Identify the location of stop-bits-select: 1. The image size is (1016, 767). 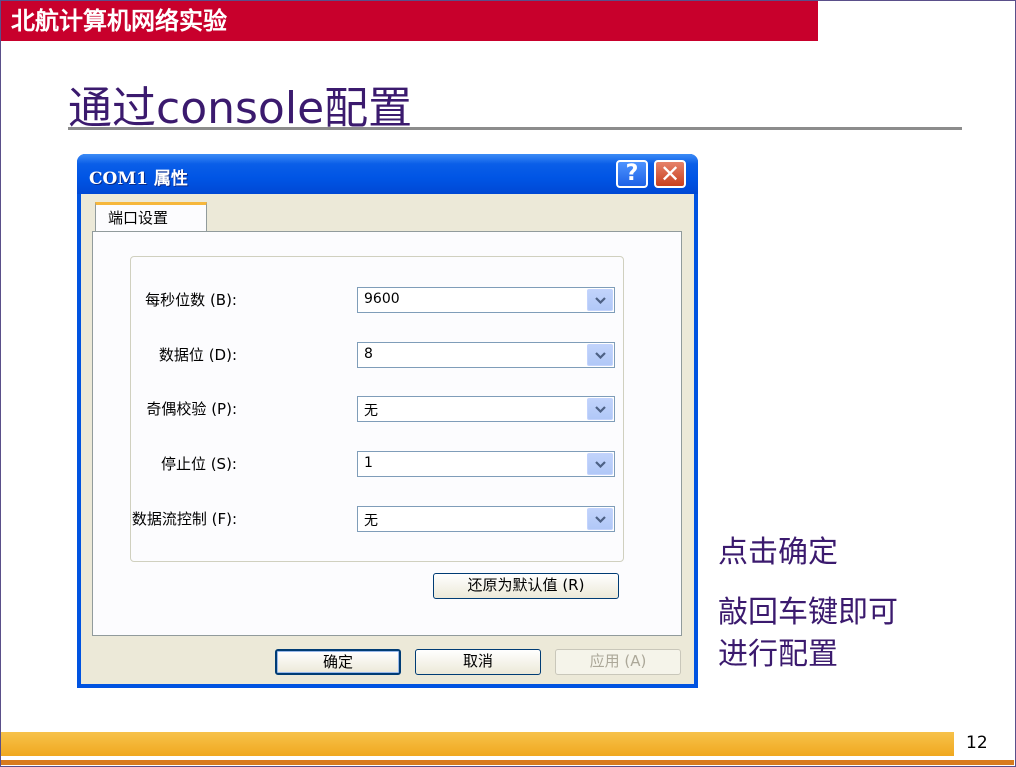
(486, 464).